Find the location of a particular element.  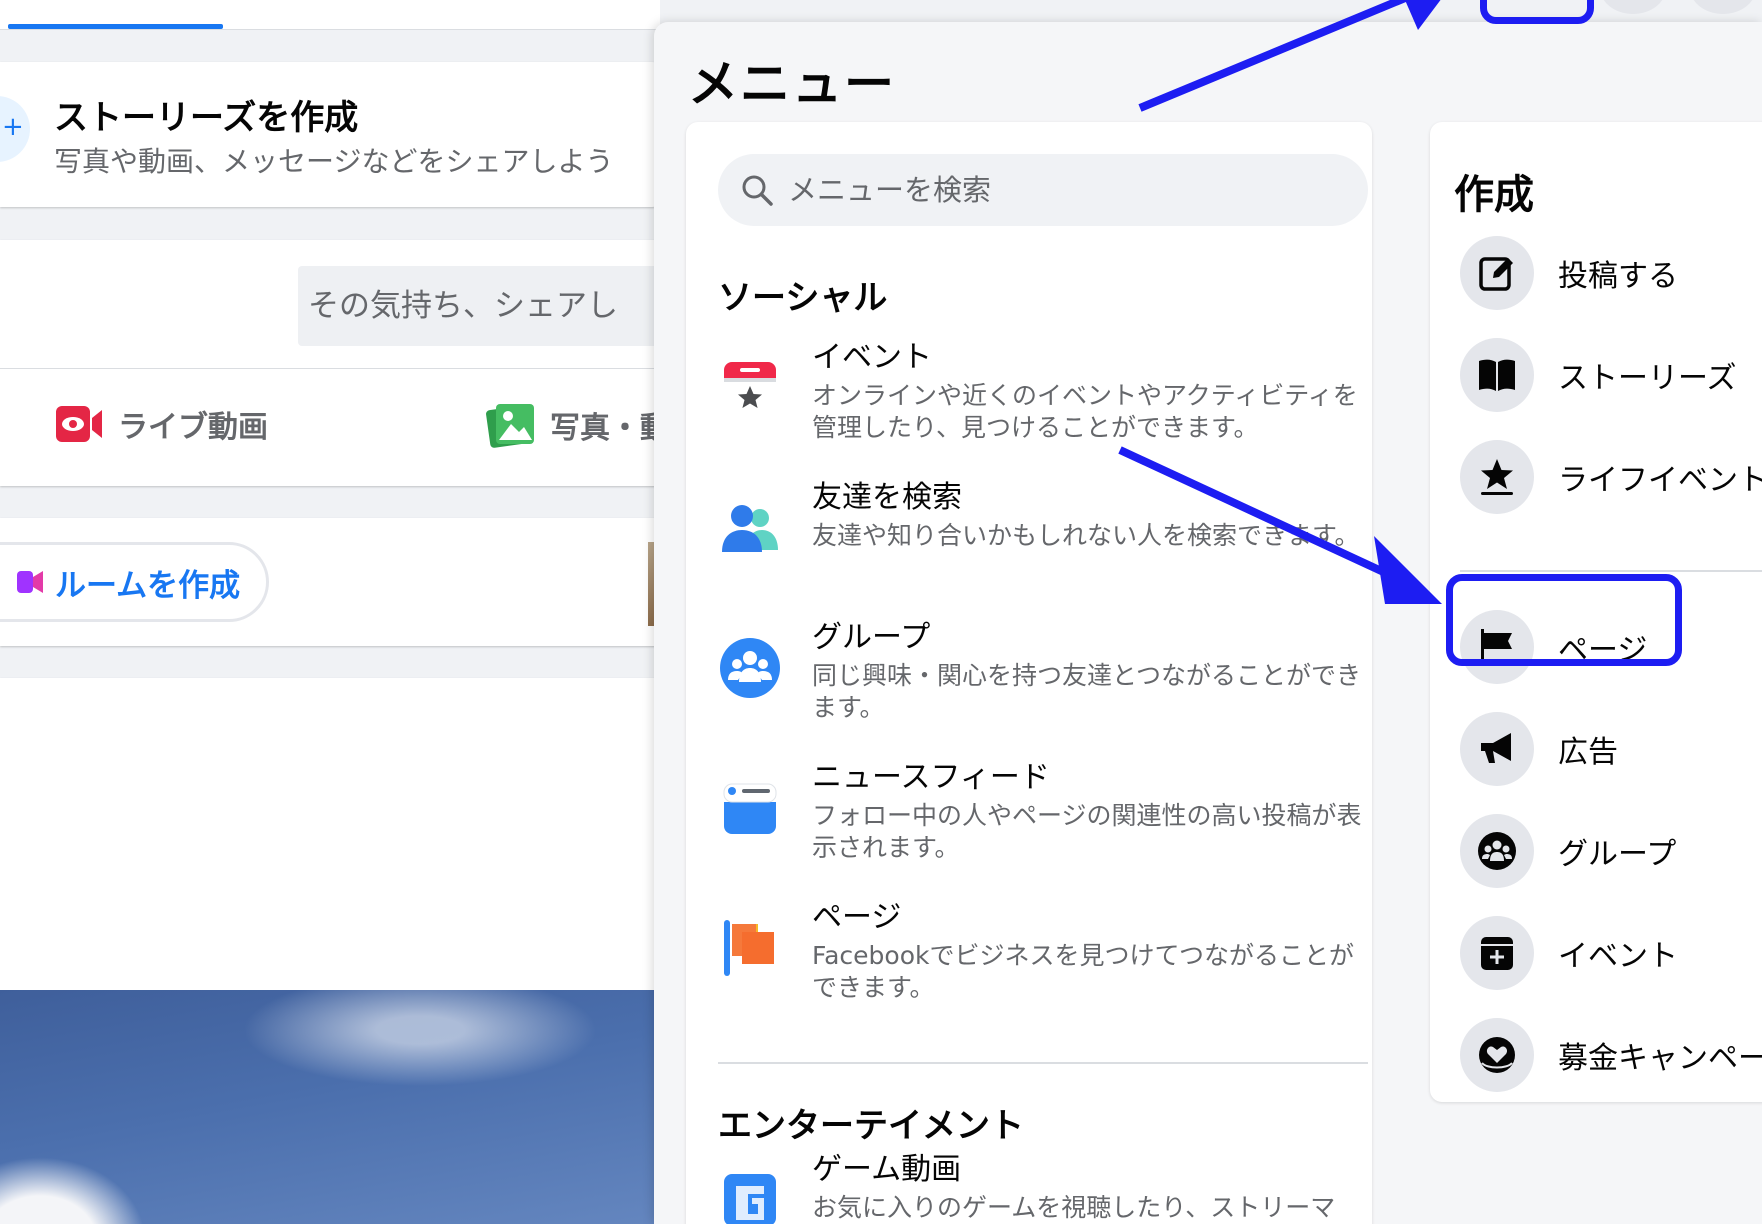

create-group-button: グループ is located at coordinates (1568, 851).